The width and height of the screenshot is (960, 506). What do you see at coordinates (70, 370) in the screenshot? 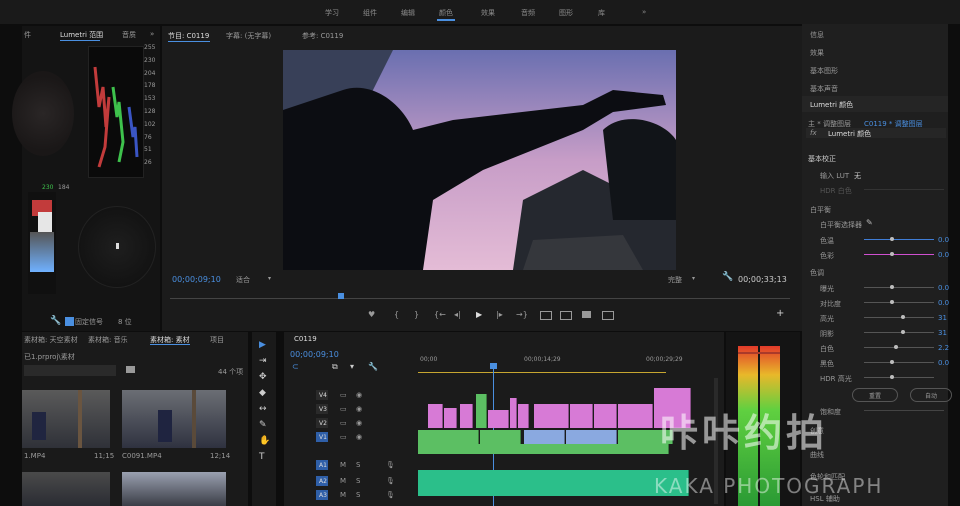
I see `search-input` at bounding box center [70, 370].